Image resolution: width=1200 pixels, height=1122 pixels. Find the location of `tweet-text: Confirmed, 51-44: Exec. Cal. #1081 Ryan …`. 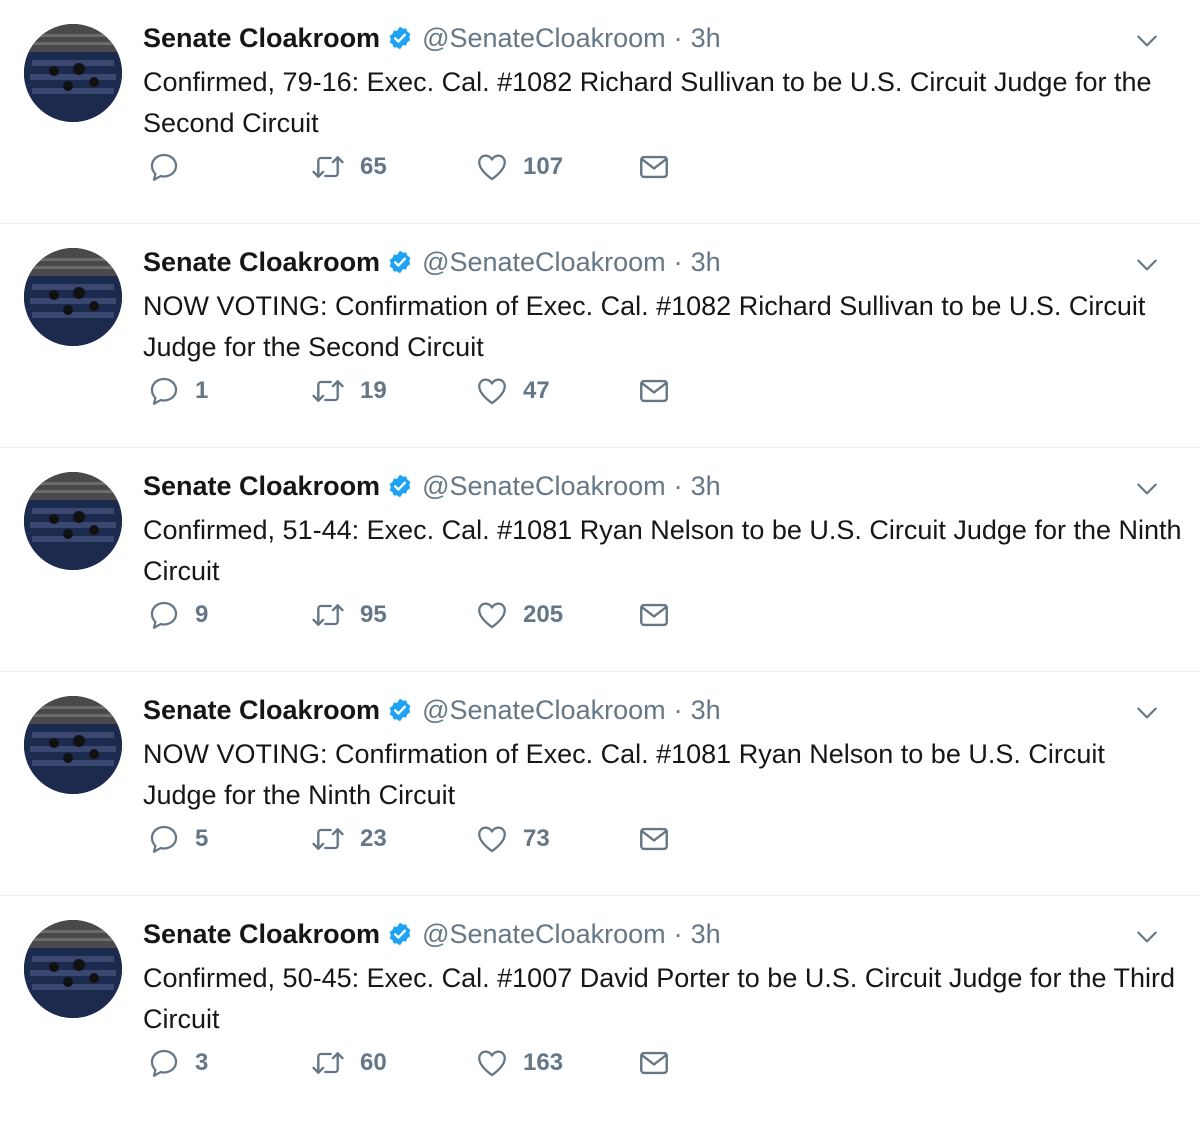

tweet-text: Confirmed, 51-44: Exec. Cal. #1081 Ryan … is located at coordinates (662, 550).